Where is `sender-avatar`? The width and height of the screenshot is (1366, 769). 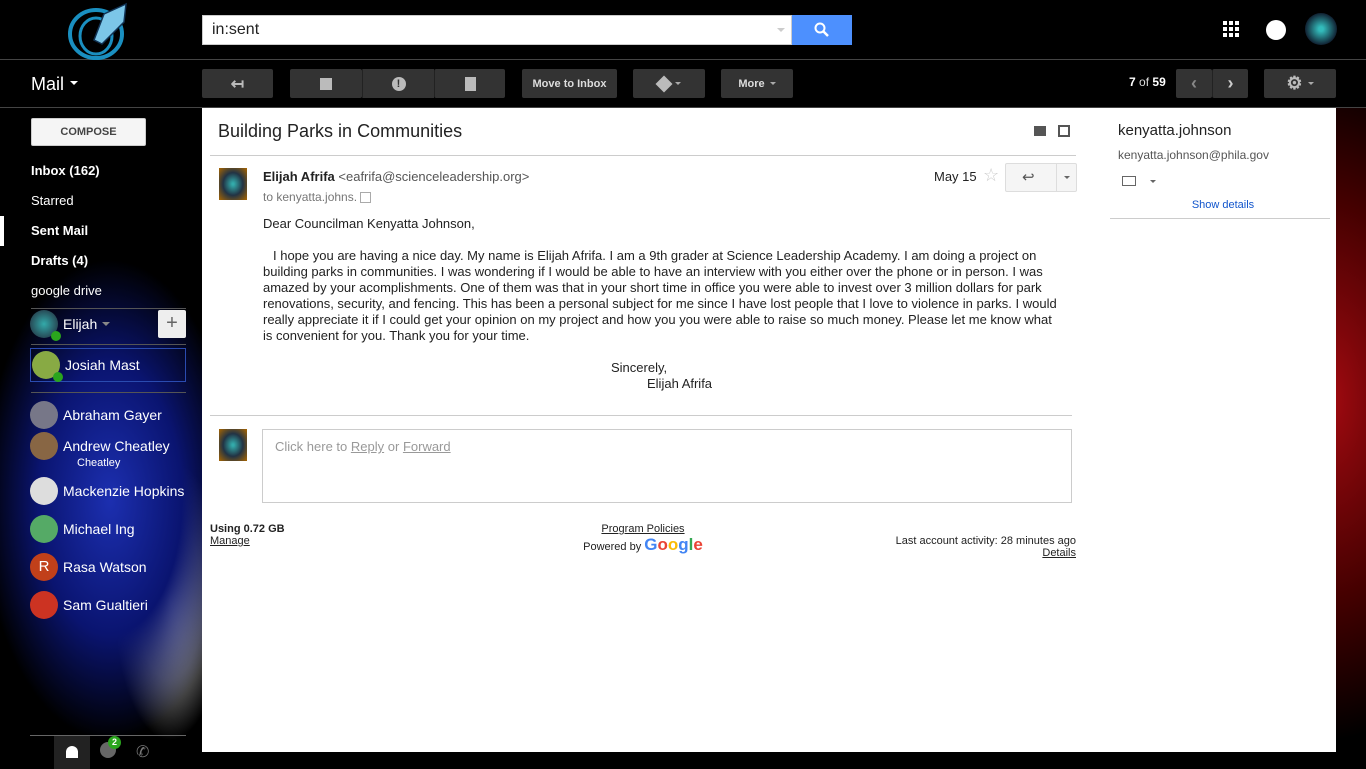
sender-avatar is located at coordinates (233, 184).